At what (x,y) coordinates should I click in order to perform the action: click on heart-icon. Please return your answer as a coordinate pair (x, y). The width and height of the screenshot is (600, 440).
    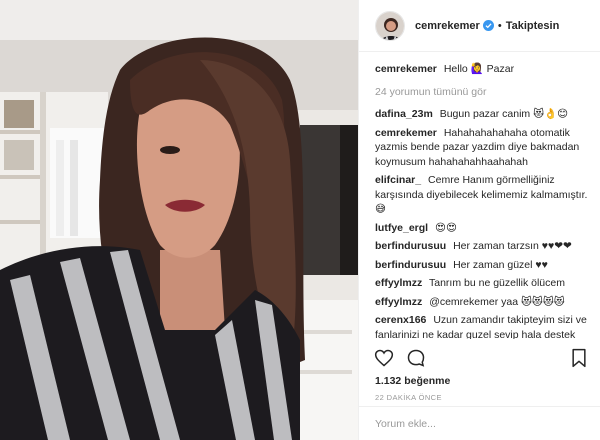
    Looking at the image, I should click on (384, 358).